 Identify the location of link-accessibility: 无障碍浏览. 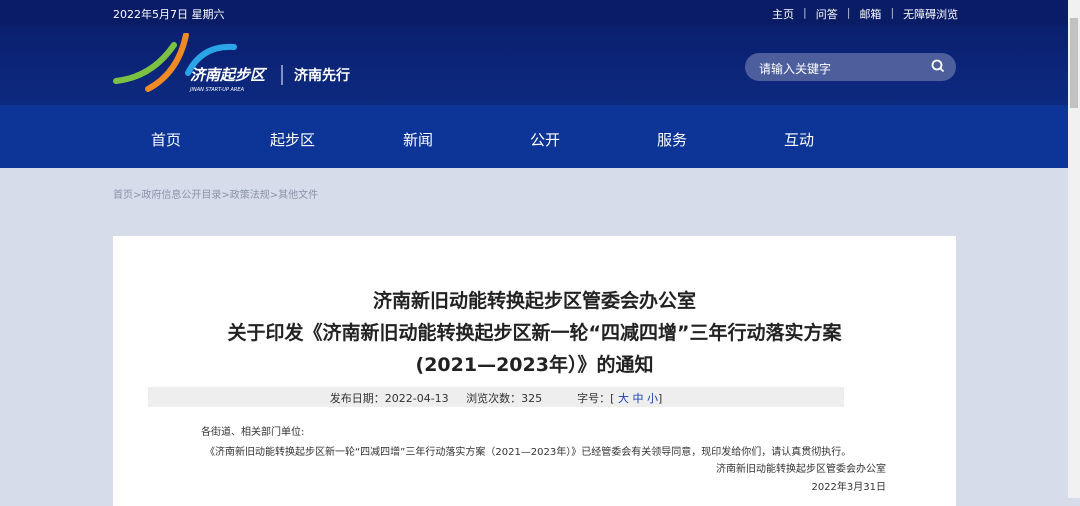
(930, 14).